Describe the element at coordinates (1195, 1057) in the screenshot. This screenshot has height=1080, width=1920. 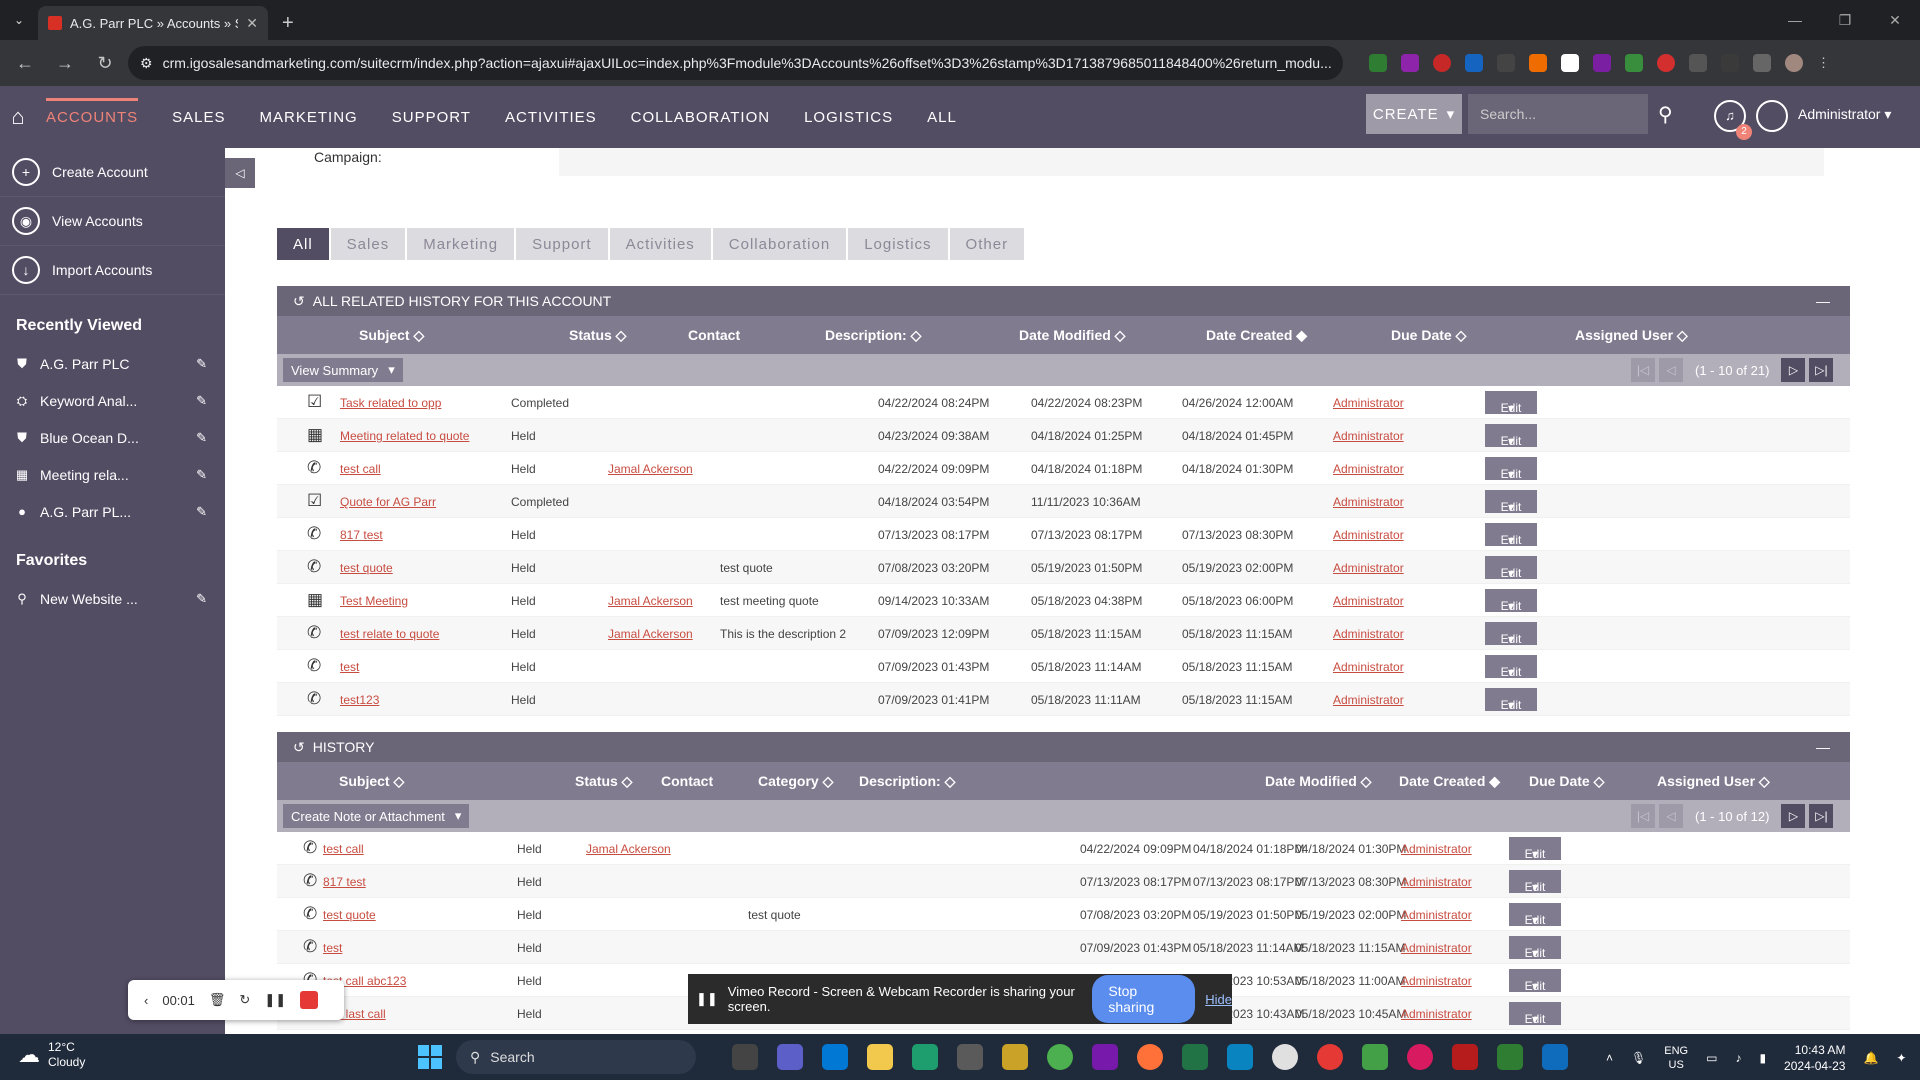
I see `excel-icon` at that location.